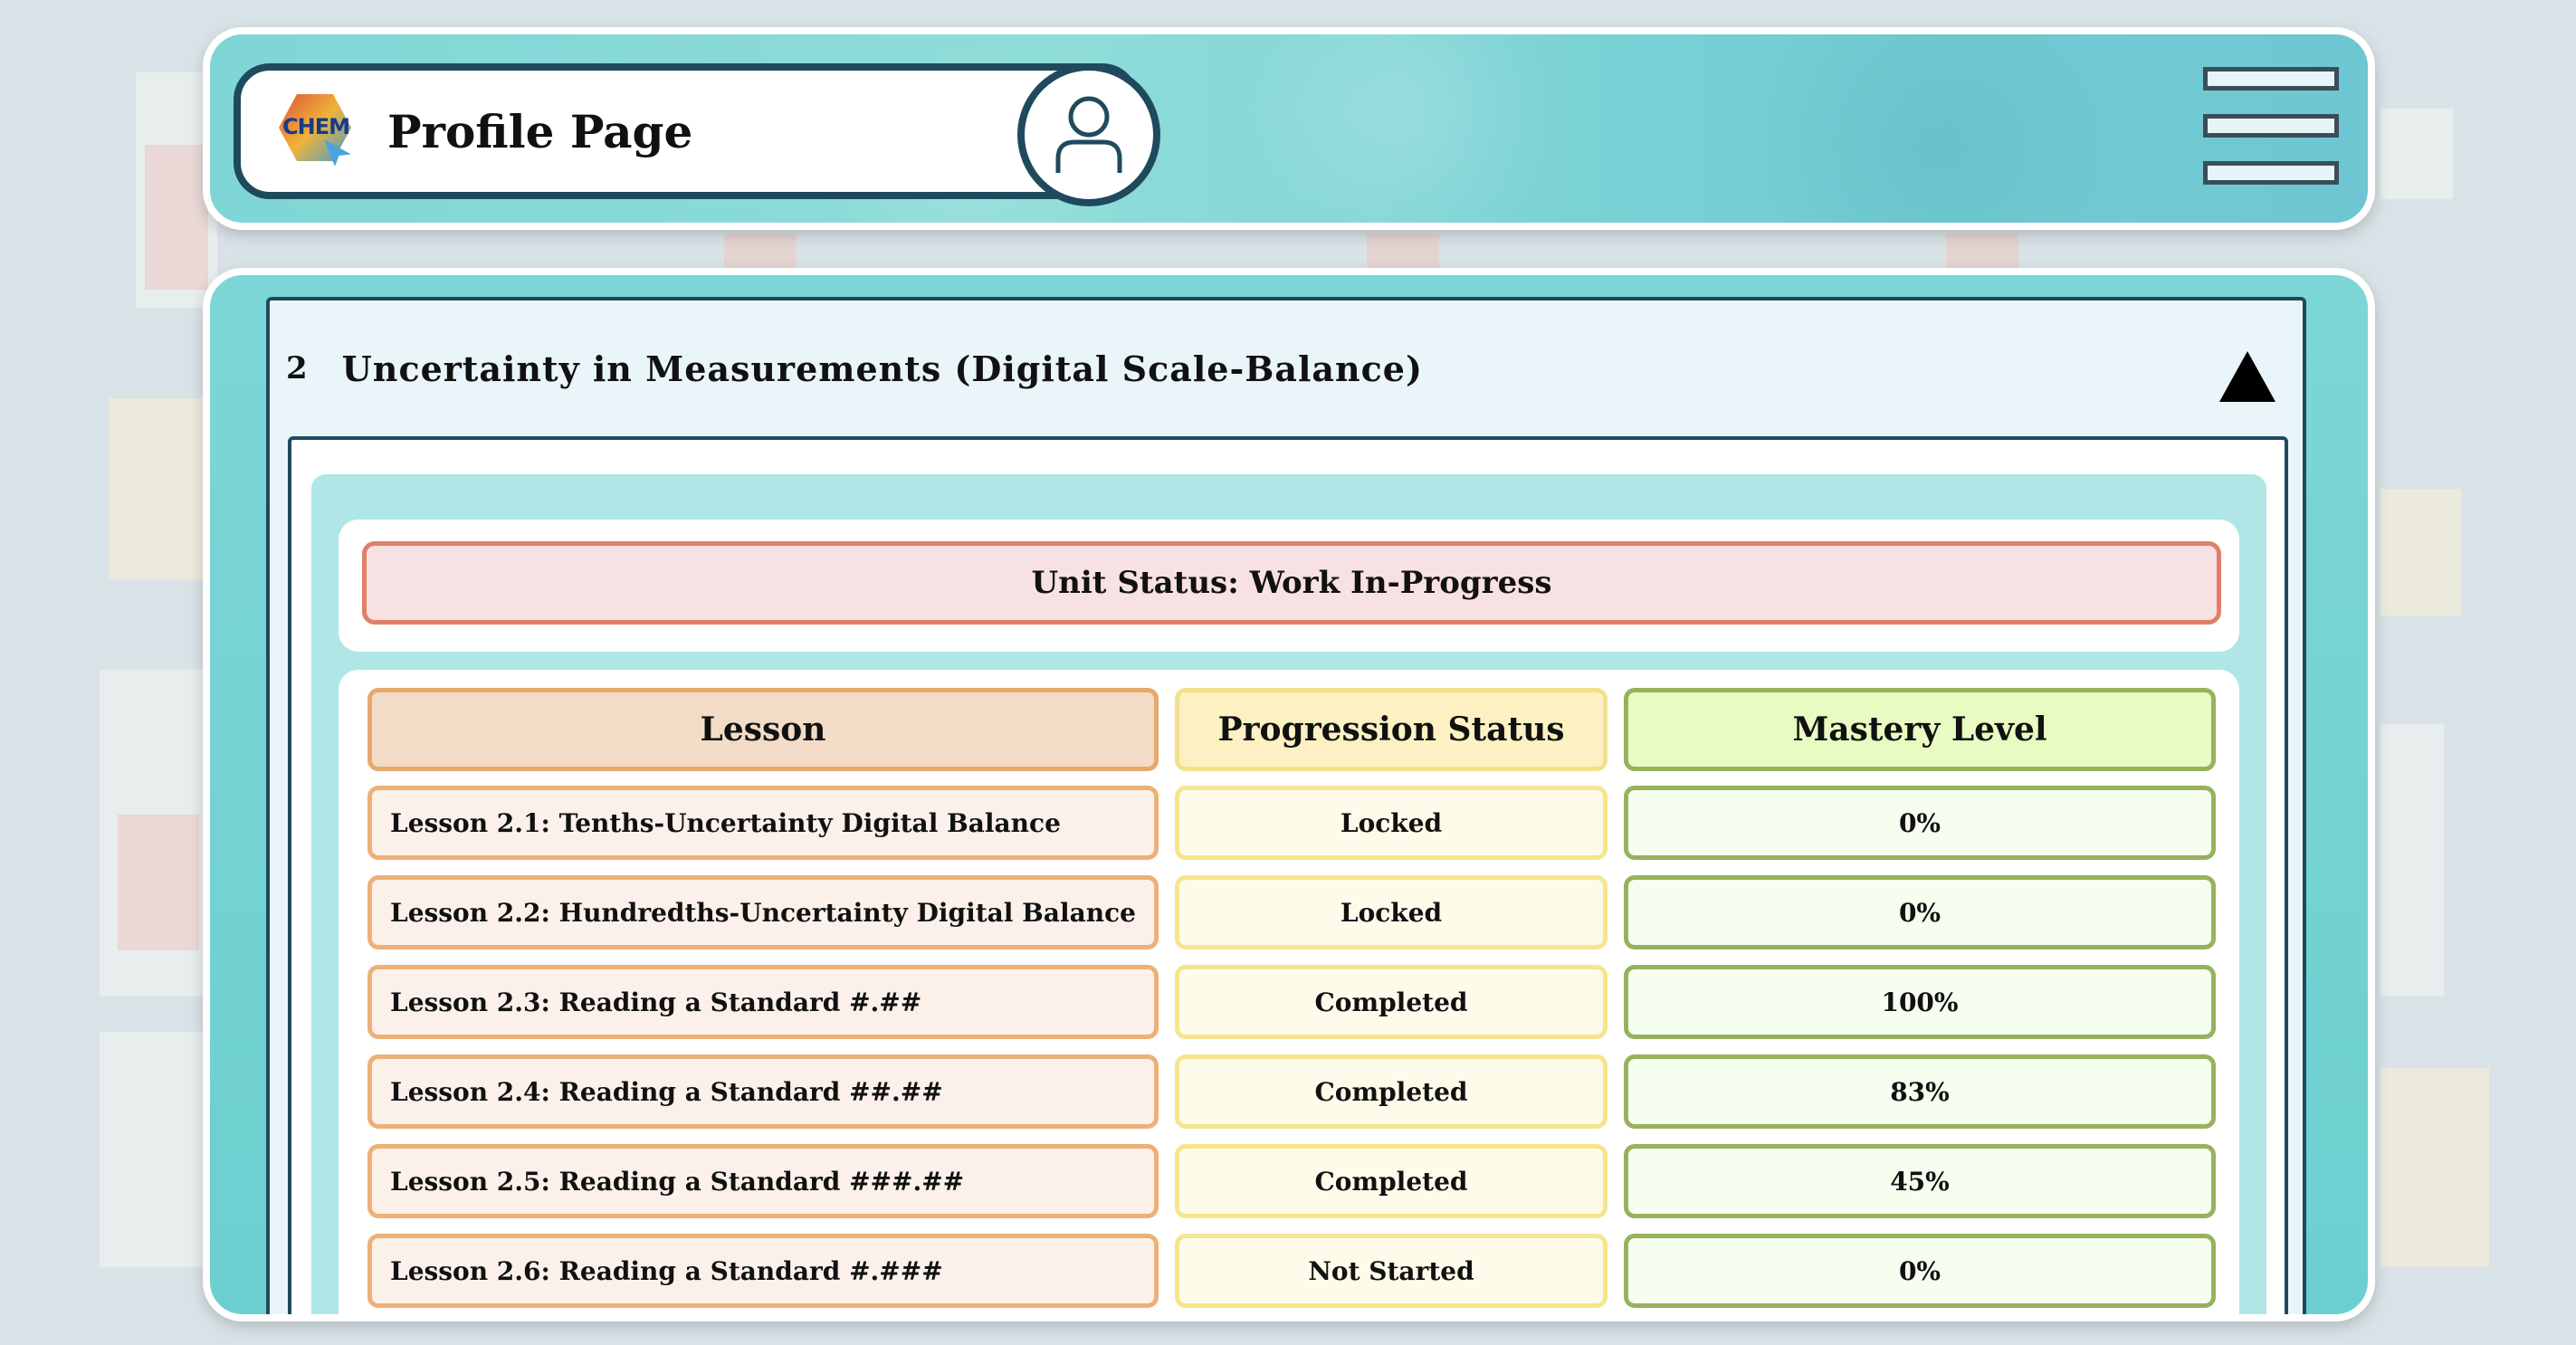  I want to click on collapse-triangle-icon, so click(2247, 376).